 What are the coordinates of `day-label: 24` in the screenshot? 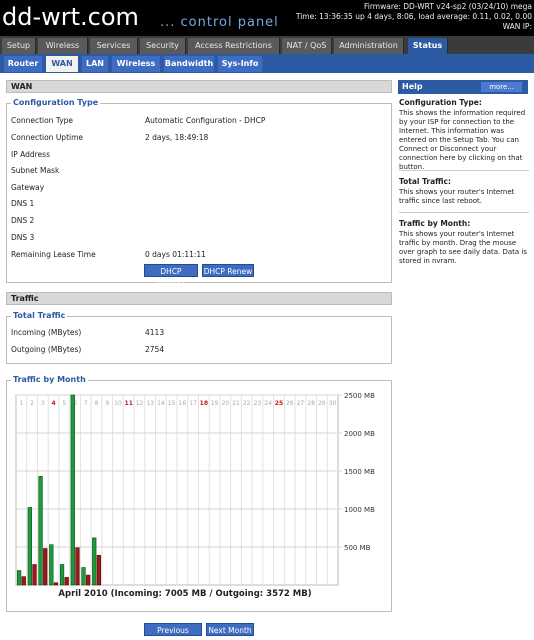 It's located at (268, 403).